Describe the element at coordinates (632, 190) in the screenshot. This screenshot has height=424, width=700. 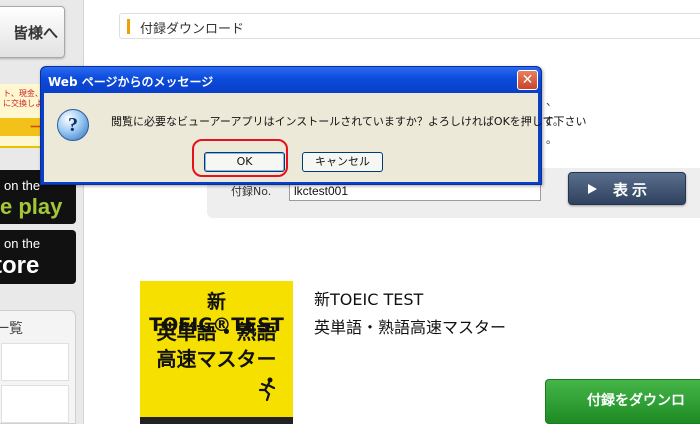
I see `display-button-label: 表示` at that location.